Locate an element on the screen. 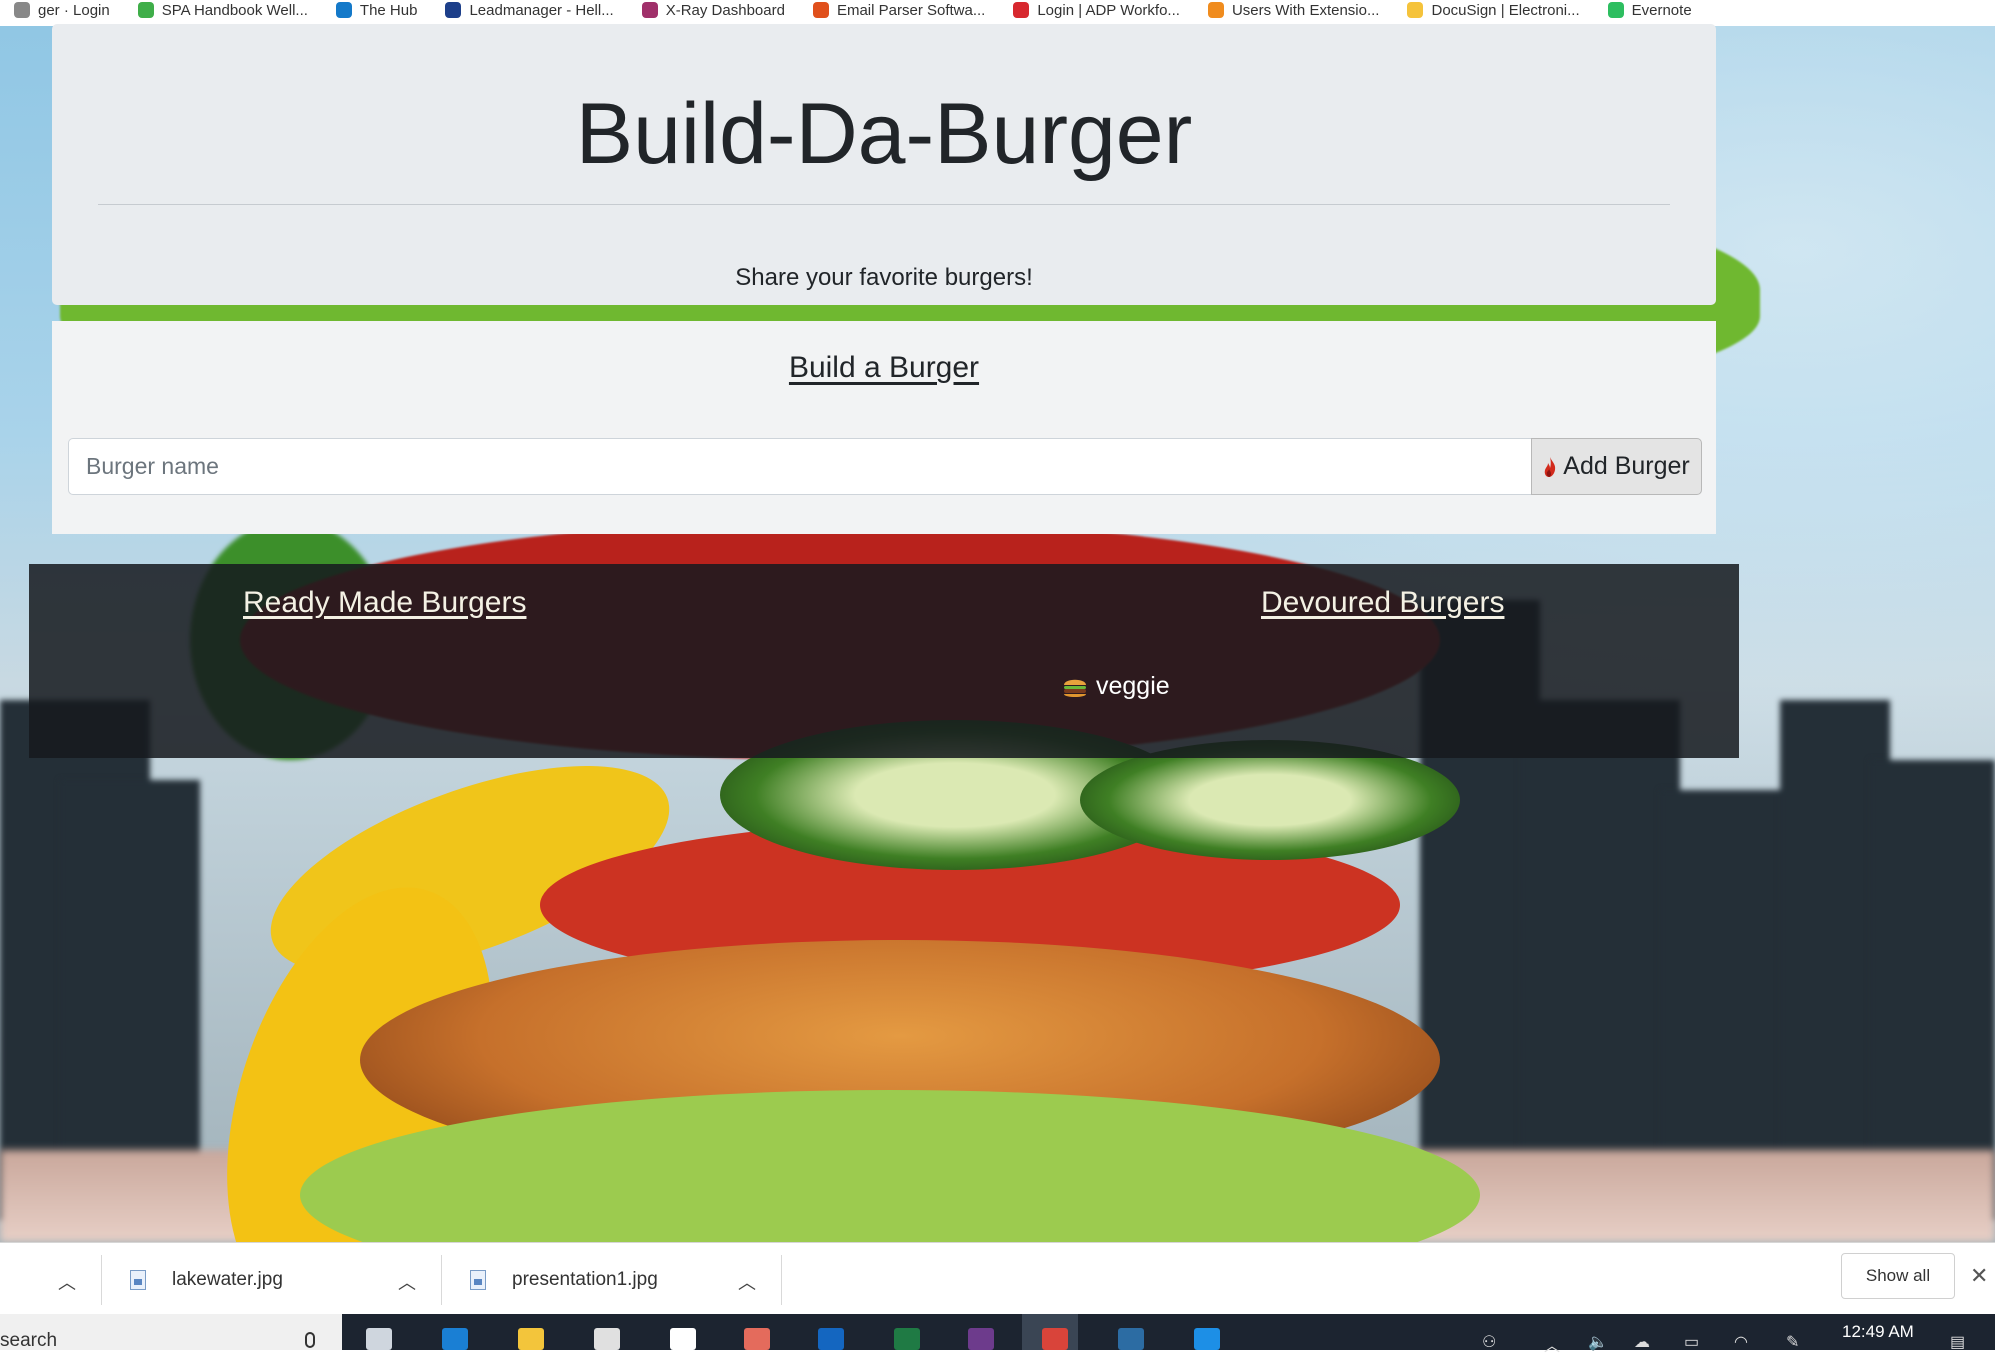 Image resolution: width=1995 pixels, height=1356 pixels. store-icon is located at coordinates (607, 1339).